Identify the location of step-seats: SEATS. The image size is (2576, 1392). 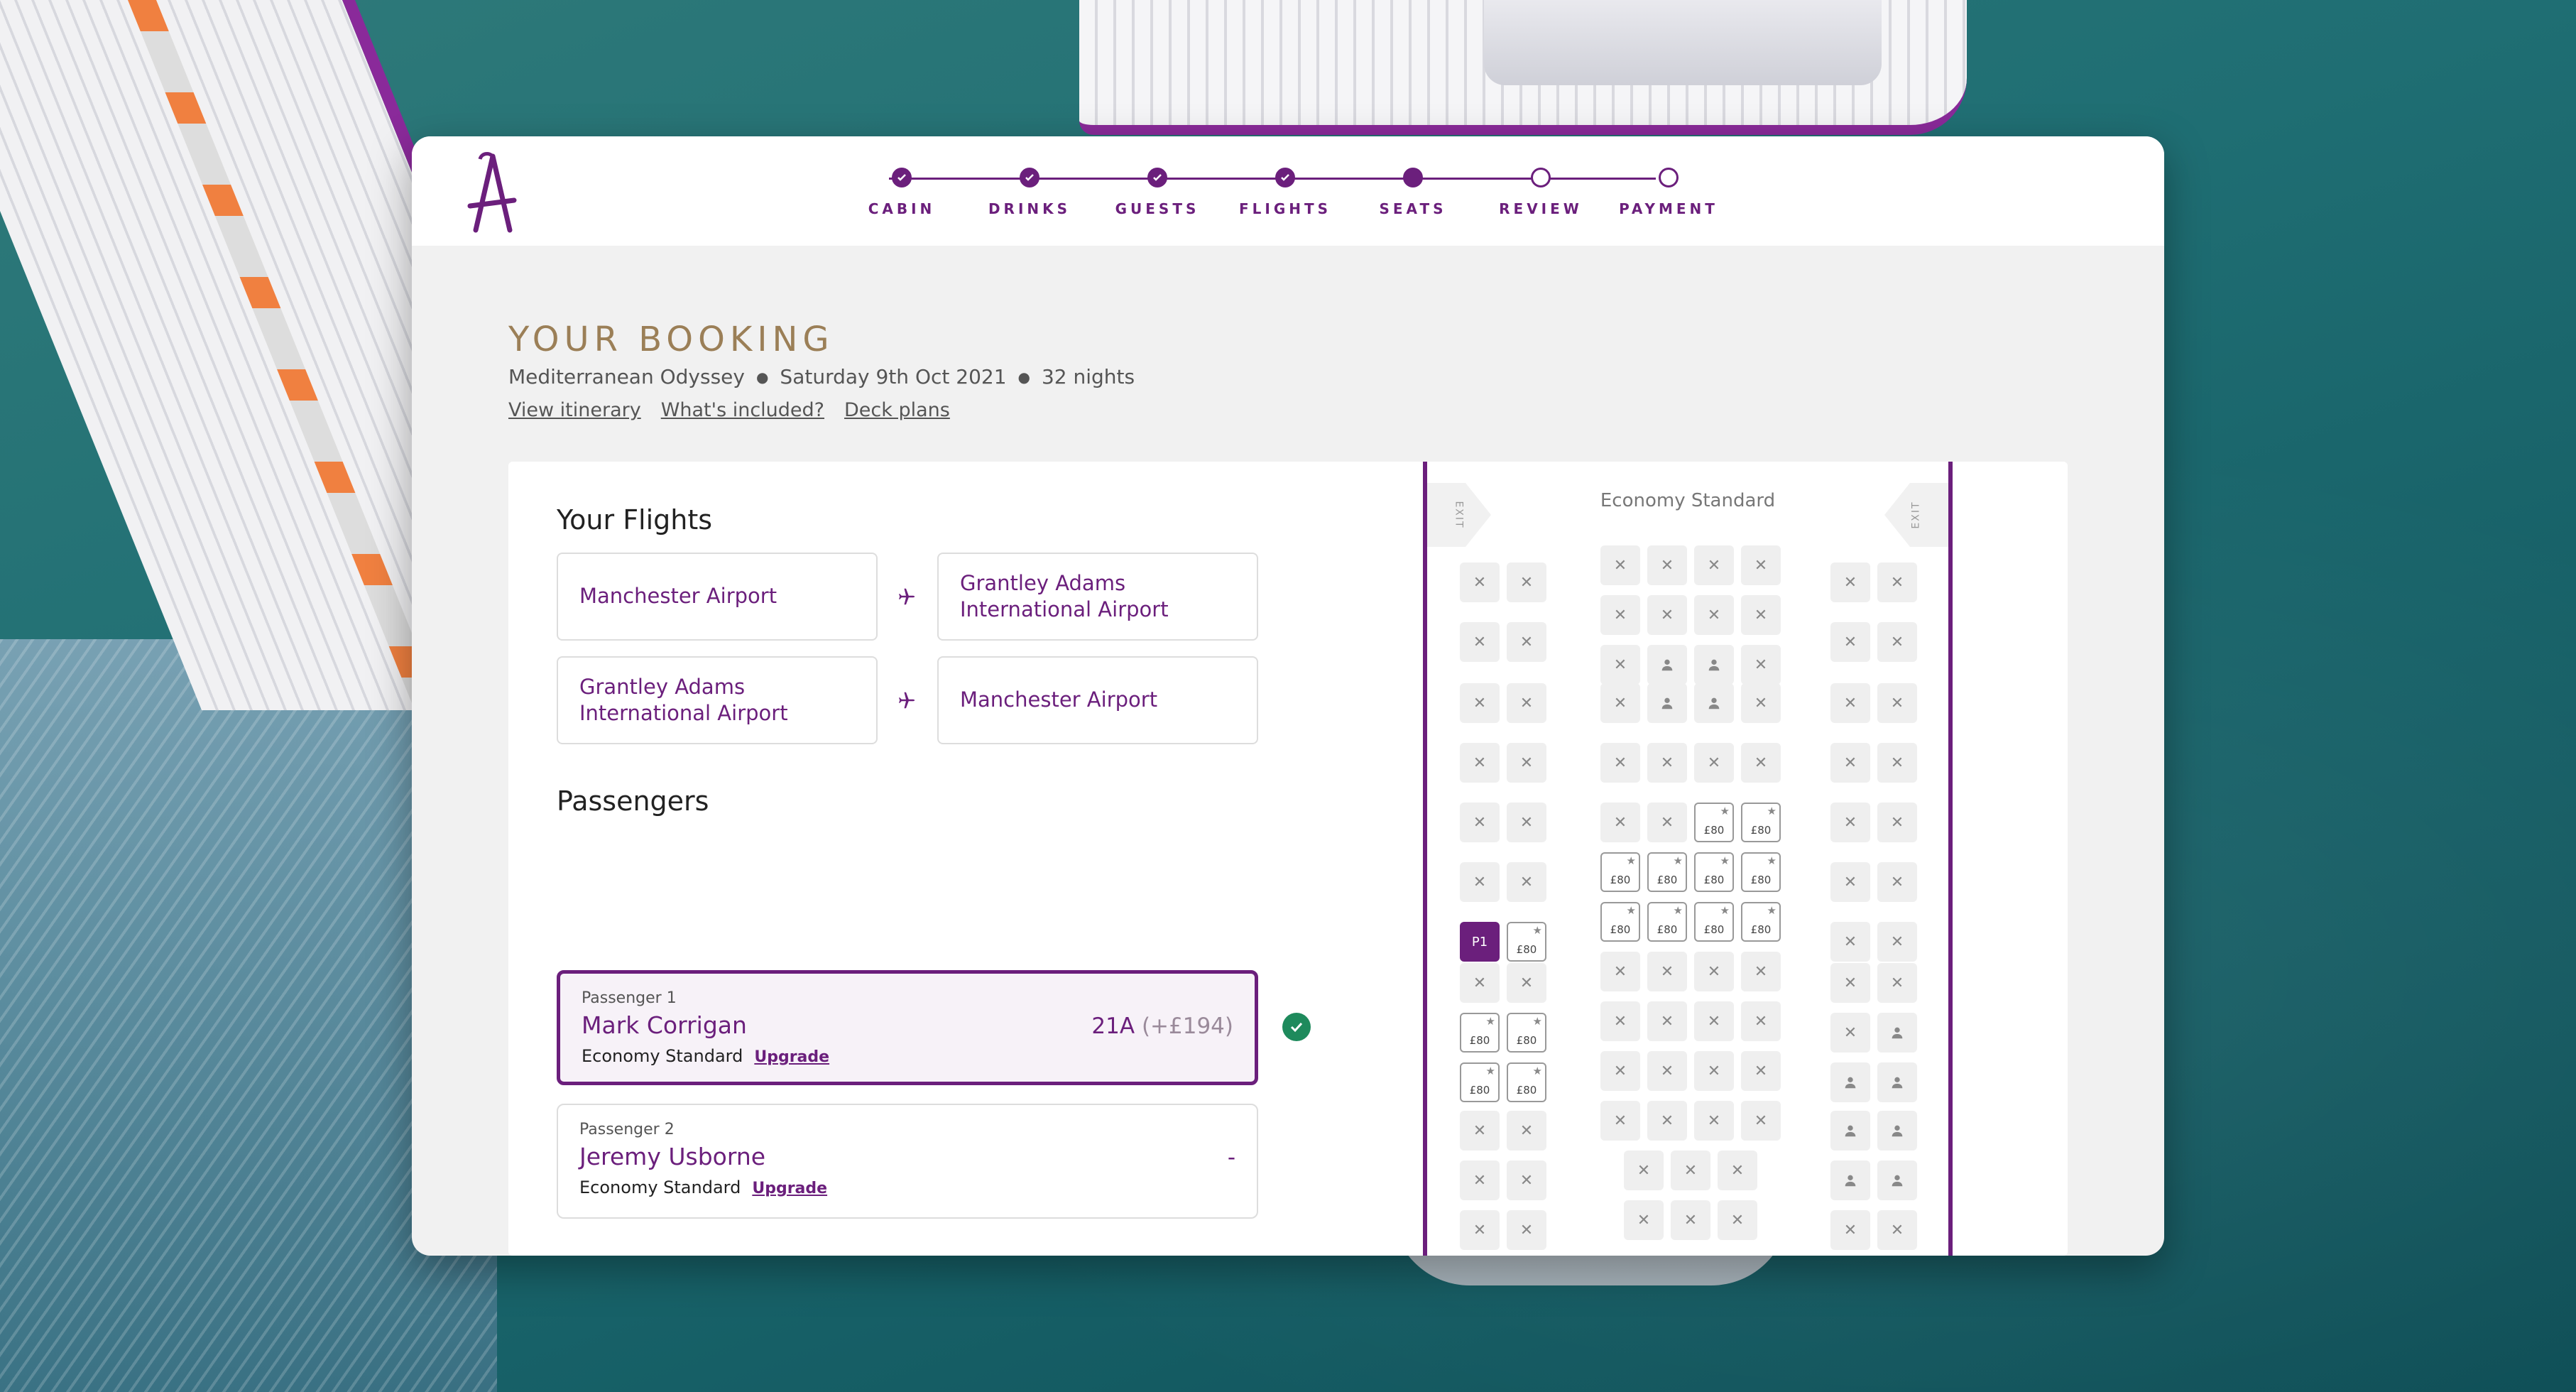
(1413, 191).